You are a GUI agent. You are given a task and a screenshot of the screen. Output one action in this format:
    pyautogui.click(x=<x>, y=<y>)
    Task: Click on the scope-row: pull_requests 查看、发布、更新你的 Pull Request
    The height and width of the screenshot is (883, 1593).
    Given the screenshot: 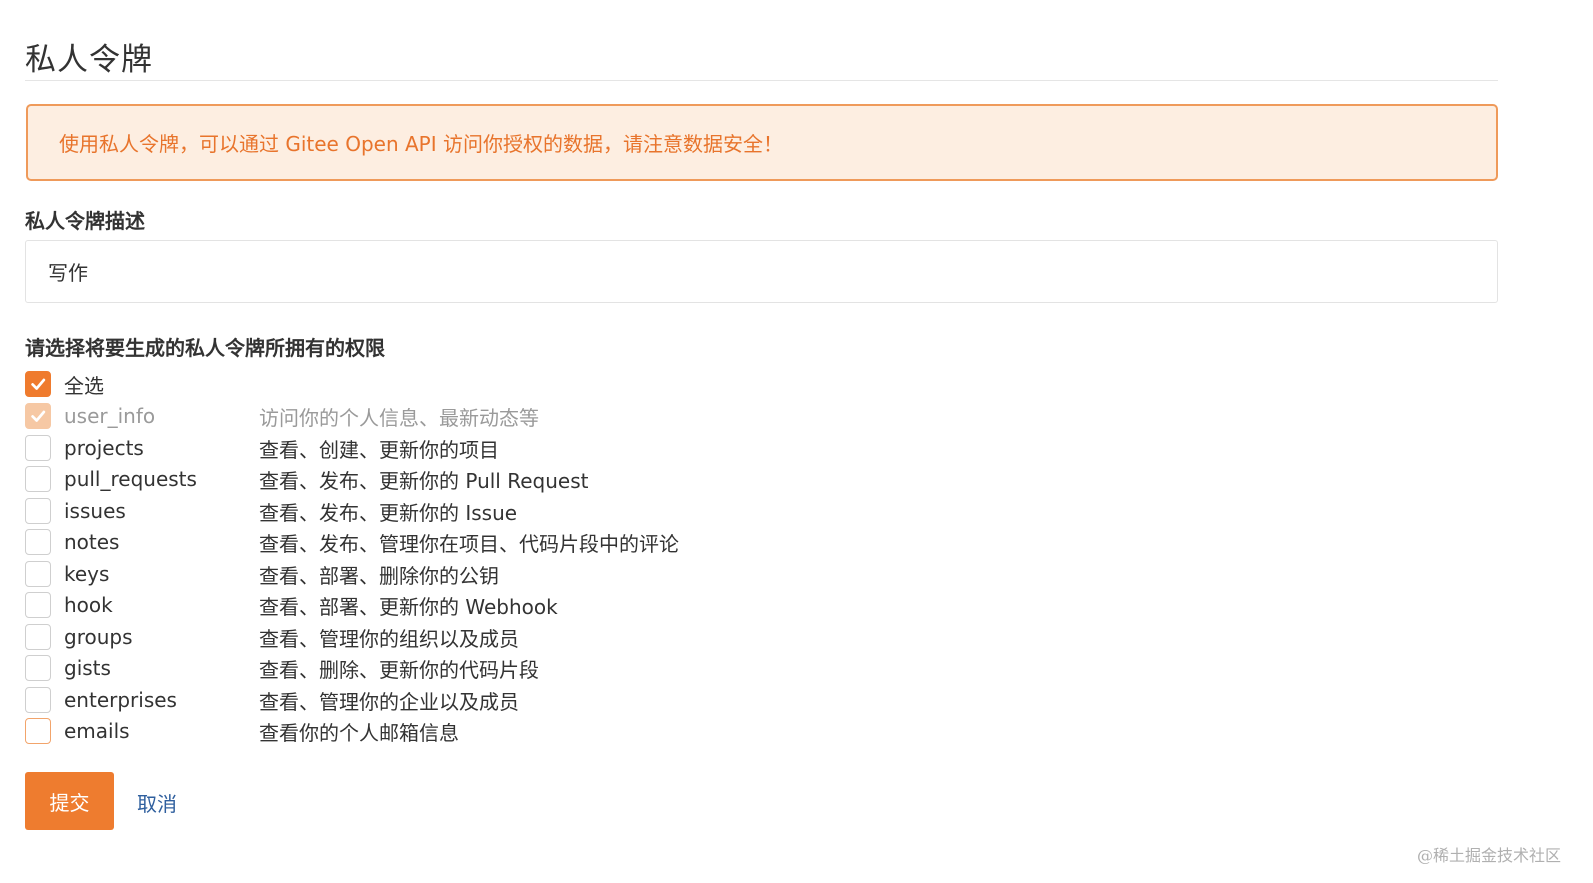 What is the action you would take?
    pyautogui.click(x=405, y=479)
    